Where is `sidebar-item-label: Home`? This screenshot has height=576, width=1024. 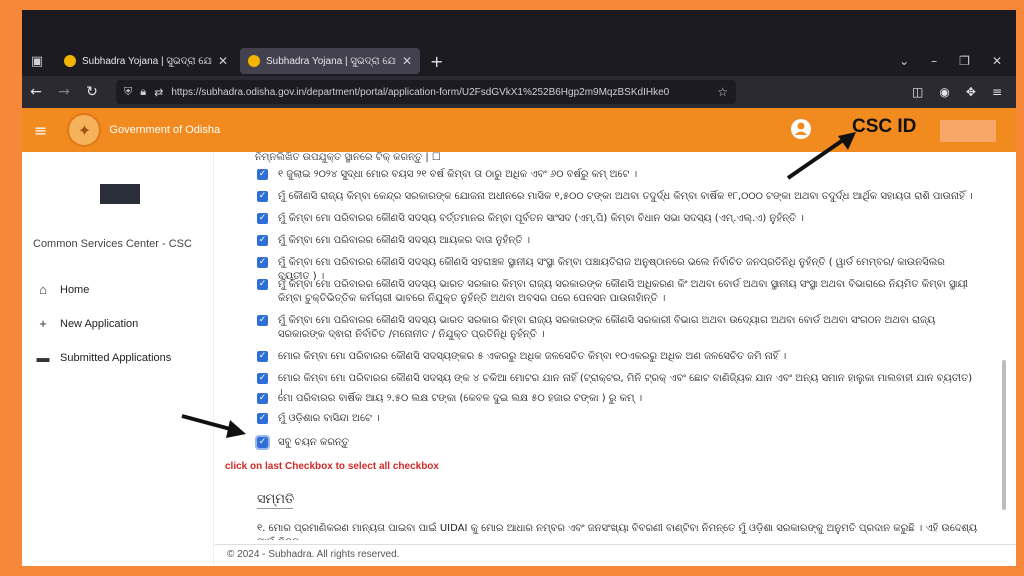 sidebar-item-label: Home is located at coordinates (75, 289).